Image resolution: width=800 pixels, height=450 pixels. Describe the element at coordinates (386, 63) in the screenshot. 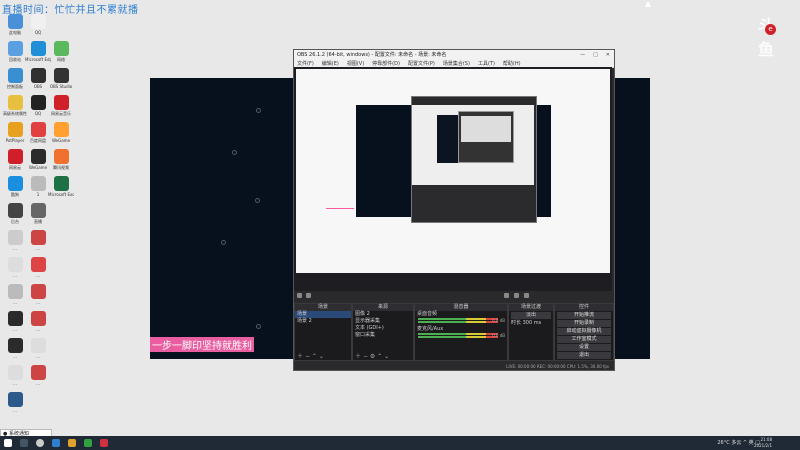

I see `menu-docks: 停靠部件(D)` at that location.